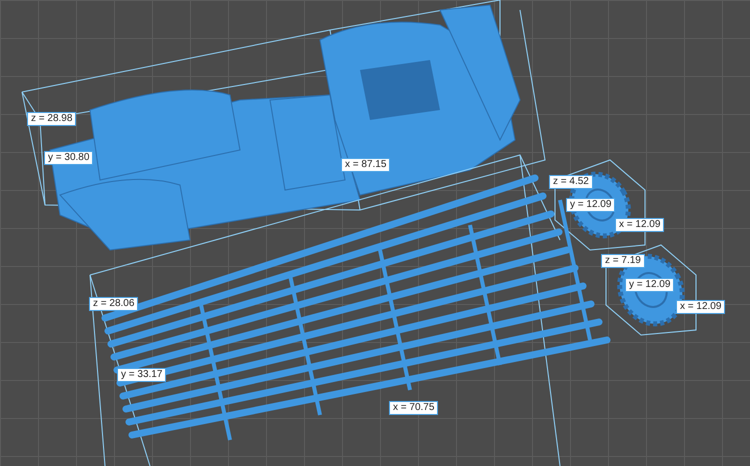  What do you see at coordinates (113, 304) in the screenshot?
I see `dimension-label: z = 28.06` at bounding box center [113, 304].